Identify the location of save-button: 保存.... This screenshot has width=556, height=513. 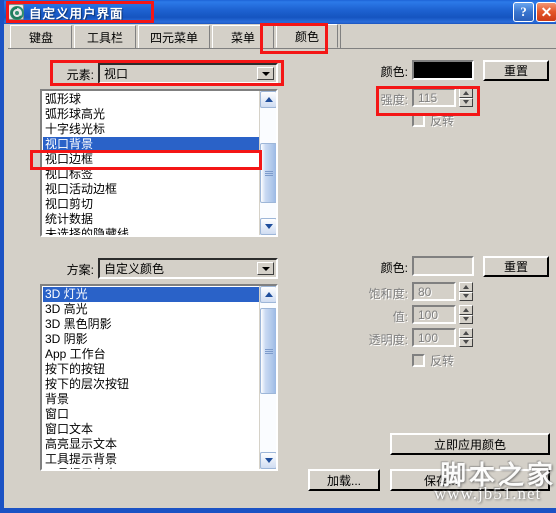
(470, 480).